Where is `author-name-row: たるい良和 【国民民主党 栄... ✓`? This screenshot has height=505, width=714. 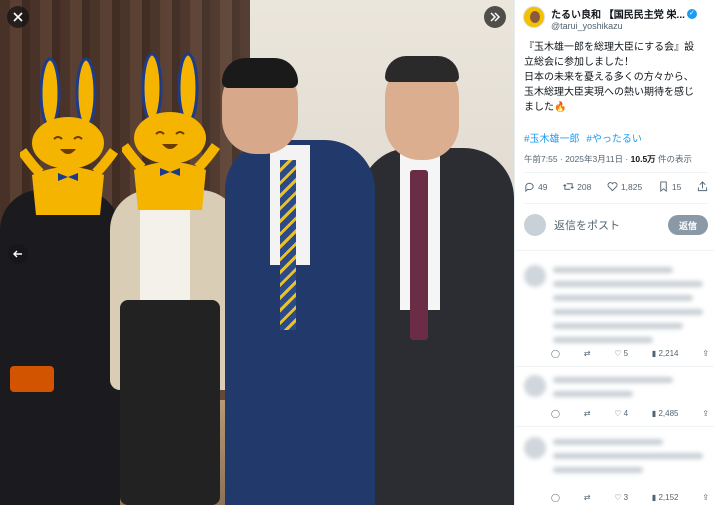 author-name-row: たるい良和 【国民民主党 栄... ✓ is located at coordinates (624, 13).